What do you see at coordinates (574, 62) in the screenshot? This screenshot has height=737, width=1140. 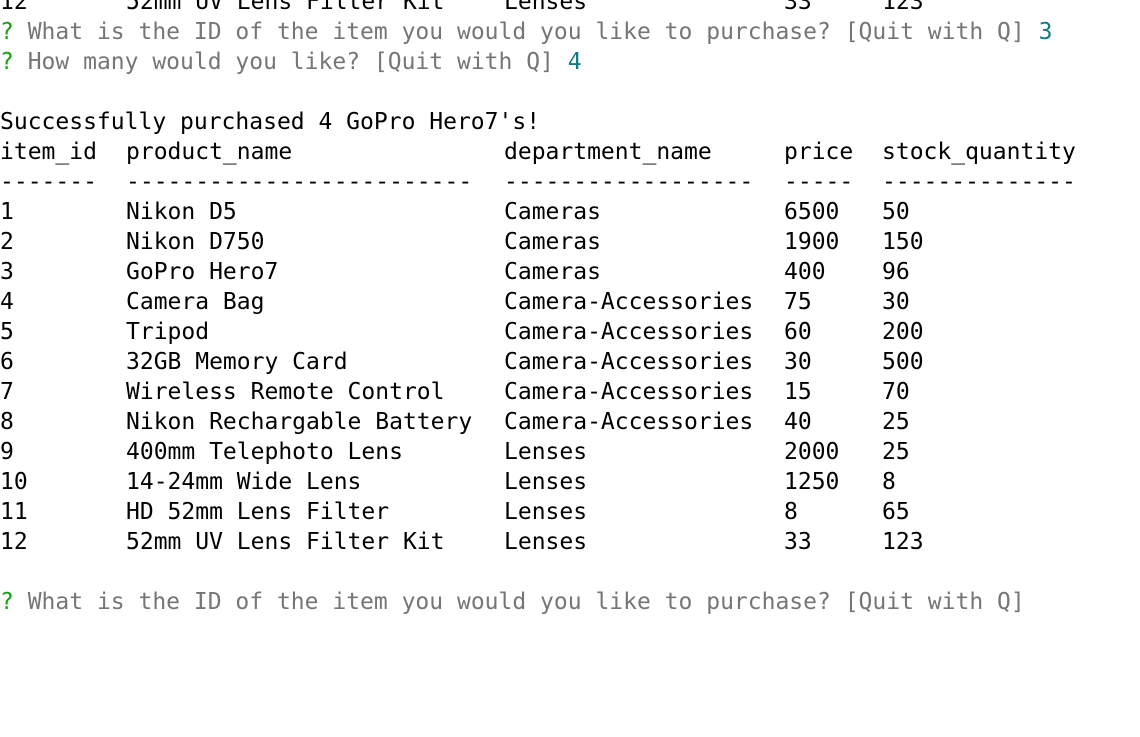 I see `prompt-answer: 4` at bounding box center [574, 62].